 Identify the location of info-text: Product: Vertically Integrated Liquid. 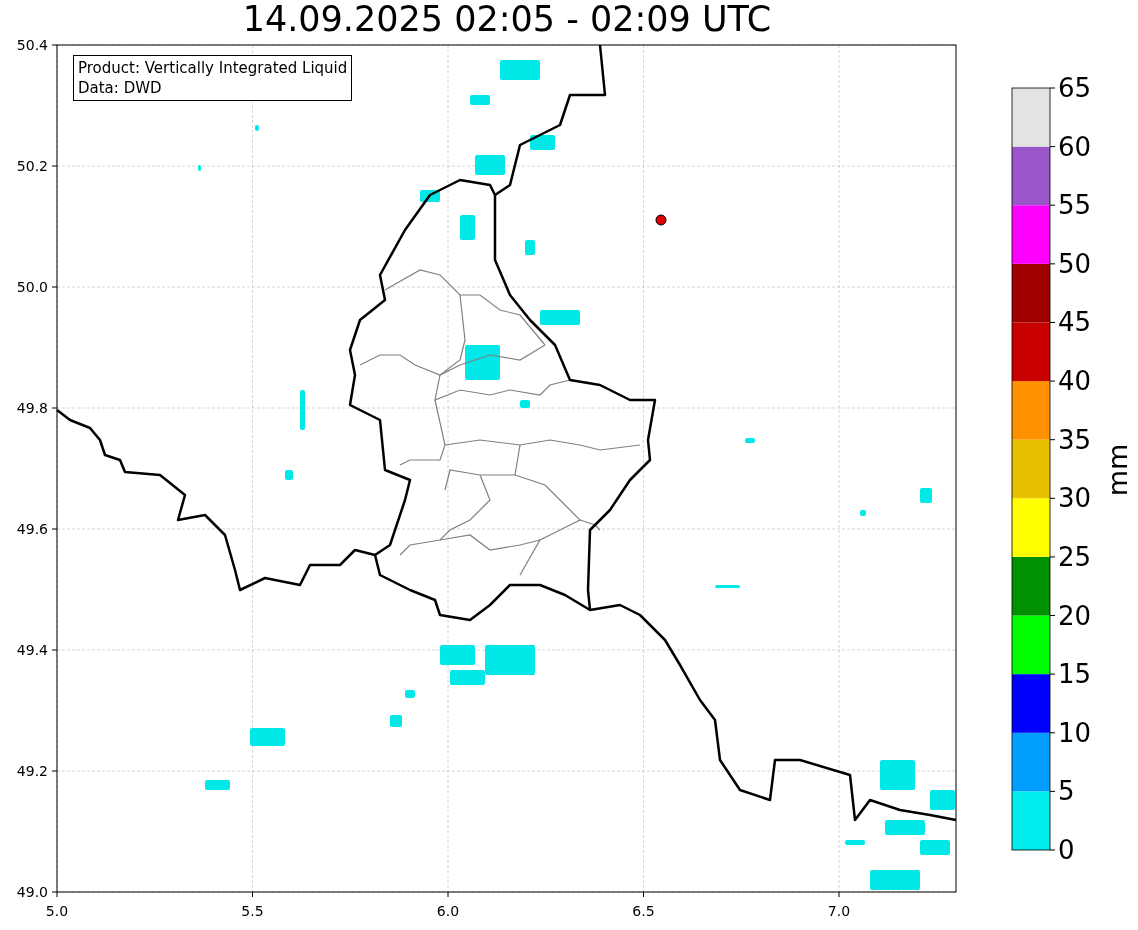
(213, 68).